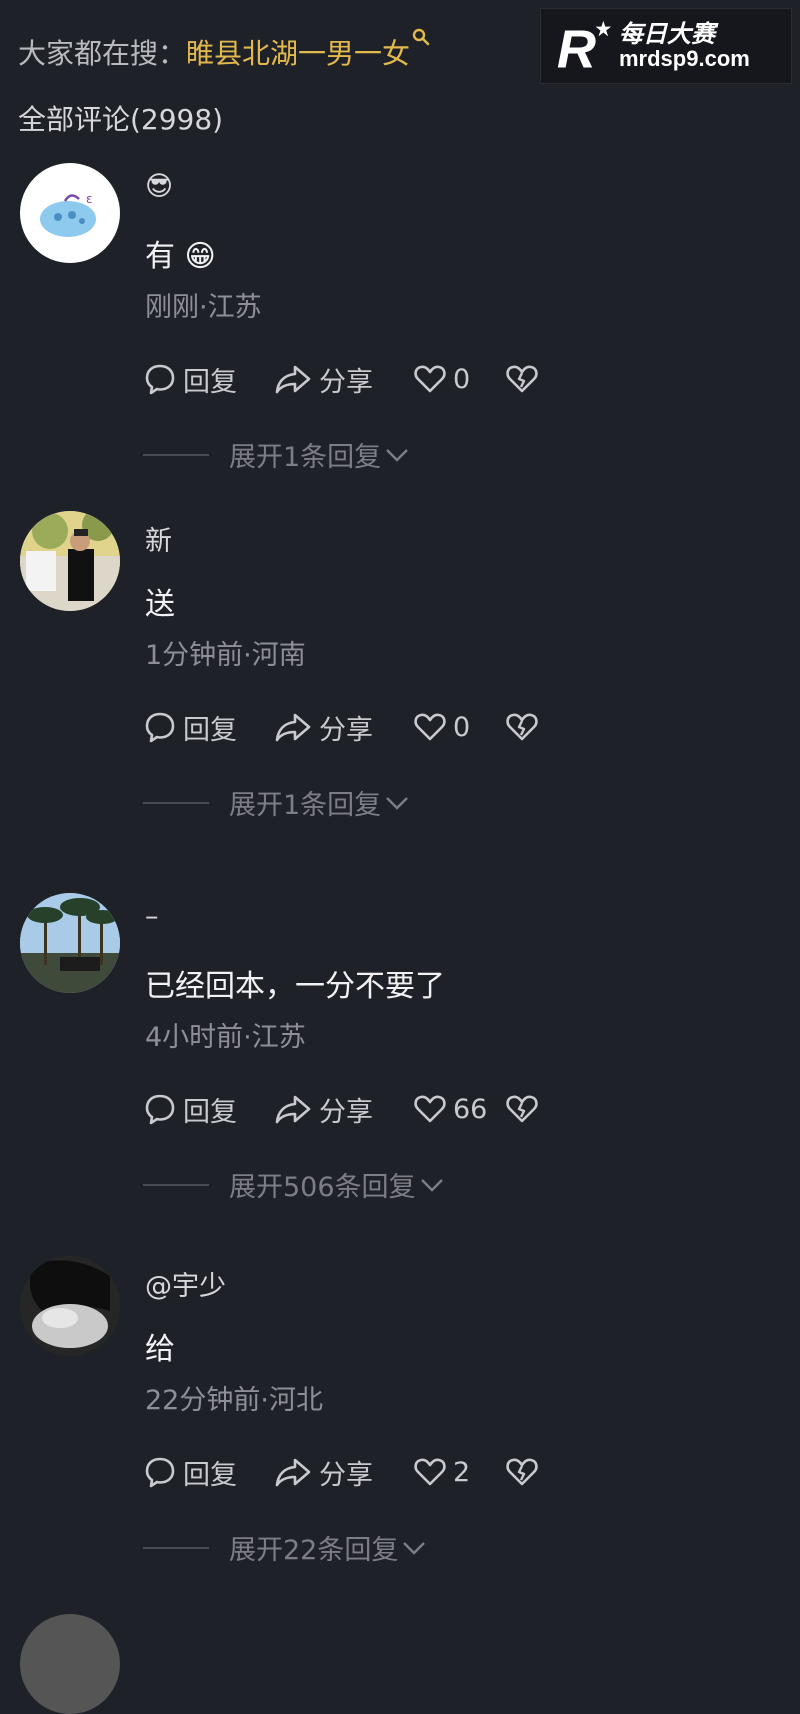  I want to click on like-count: 2, so click(462, 1472).